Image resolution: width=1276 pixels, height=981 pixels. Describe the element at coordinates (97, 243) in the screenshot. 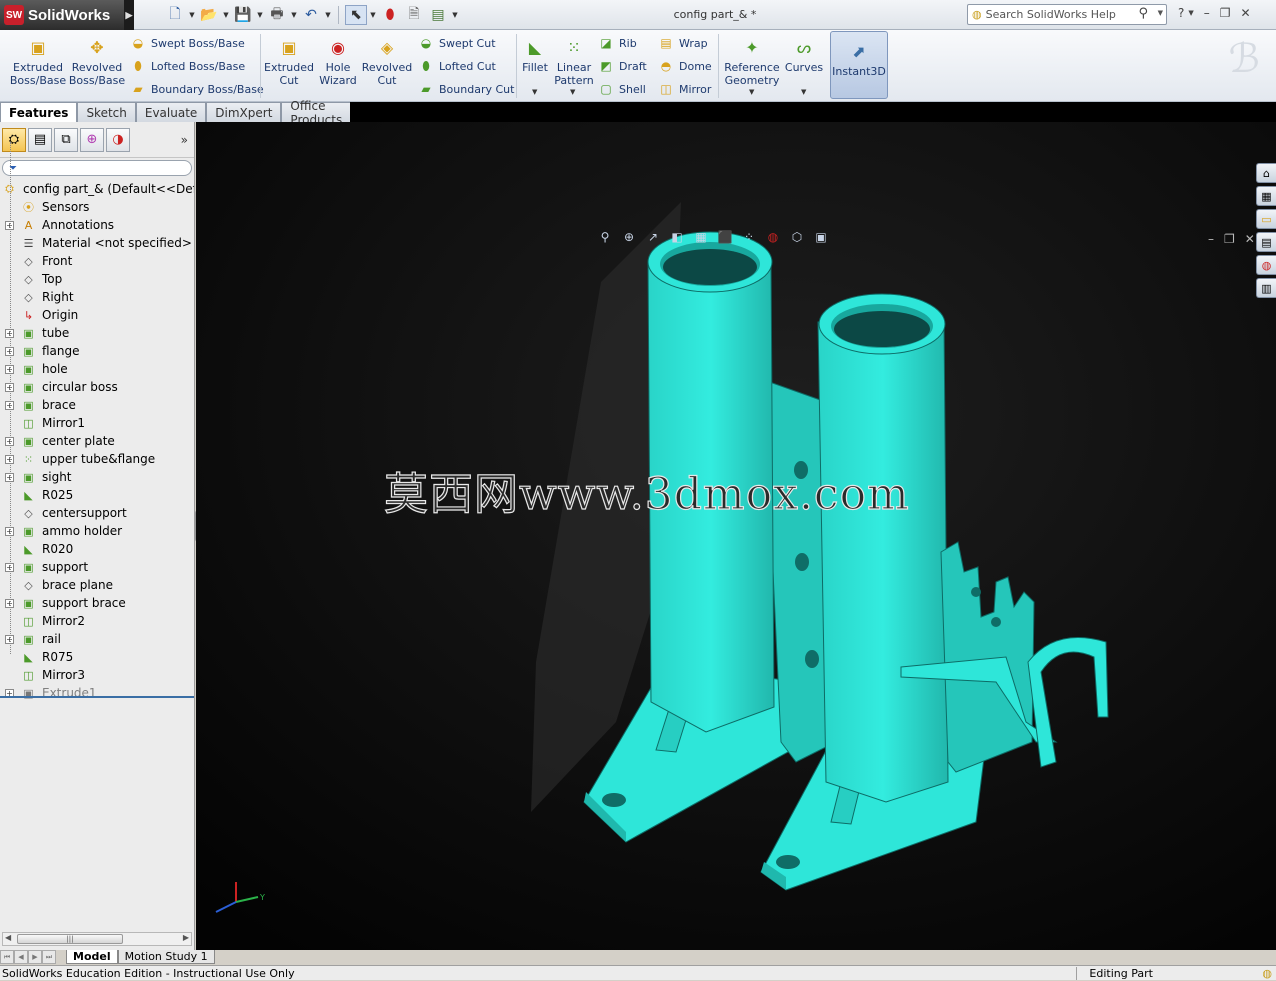

I see `tree-item: ☰ Material <not specified>` at that location.